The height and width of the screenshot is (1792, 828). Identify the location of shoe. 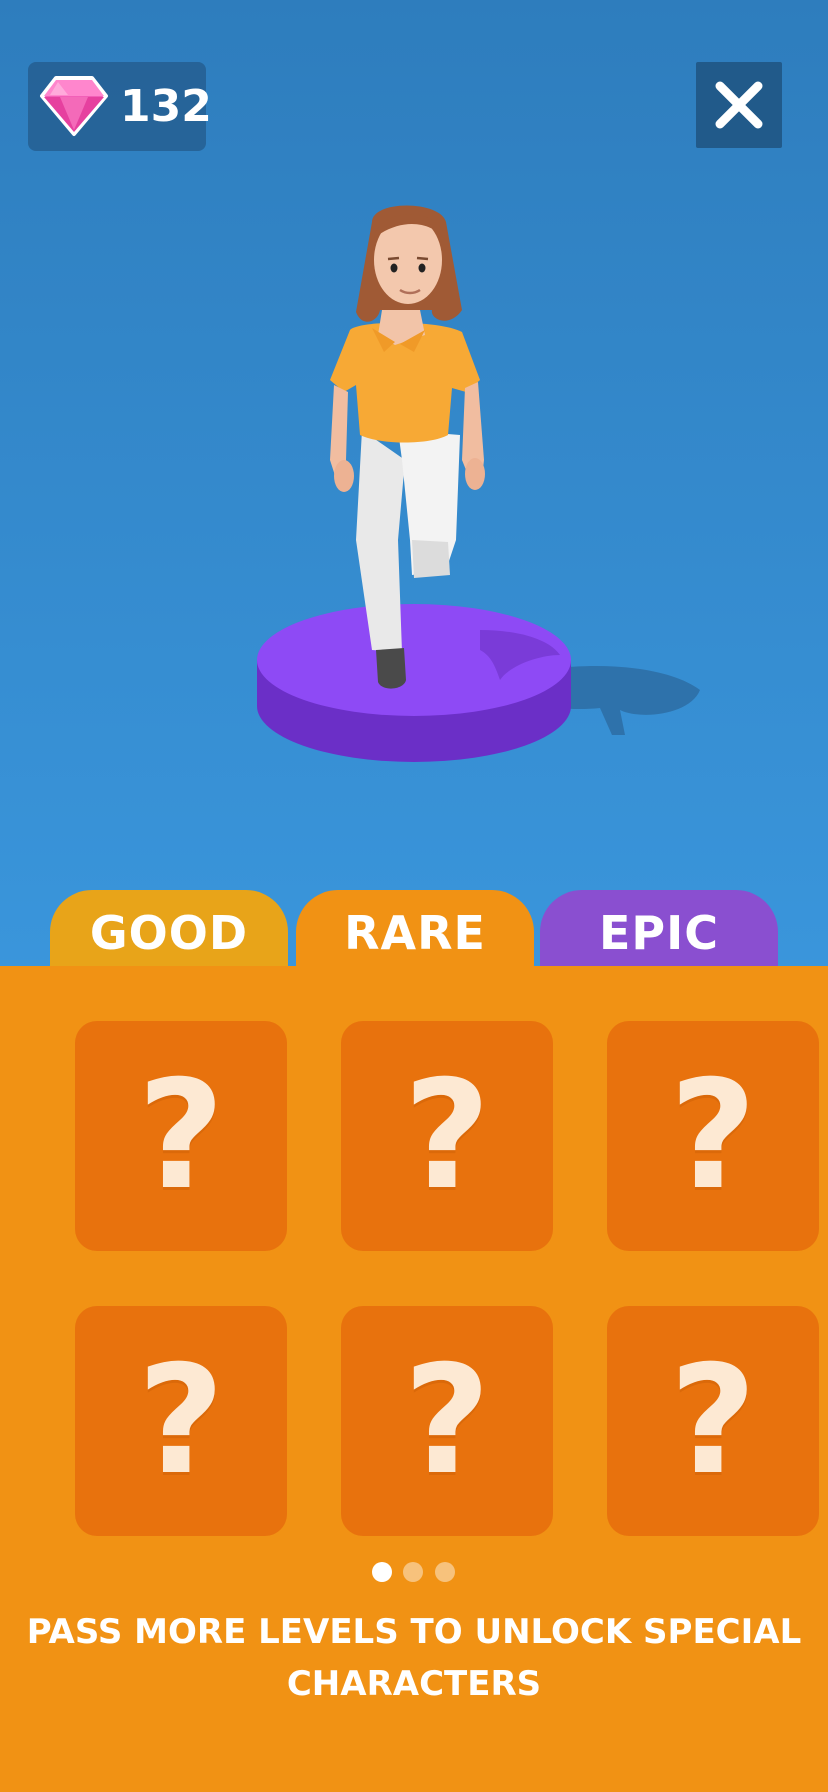
(391, 668).